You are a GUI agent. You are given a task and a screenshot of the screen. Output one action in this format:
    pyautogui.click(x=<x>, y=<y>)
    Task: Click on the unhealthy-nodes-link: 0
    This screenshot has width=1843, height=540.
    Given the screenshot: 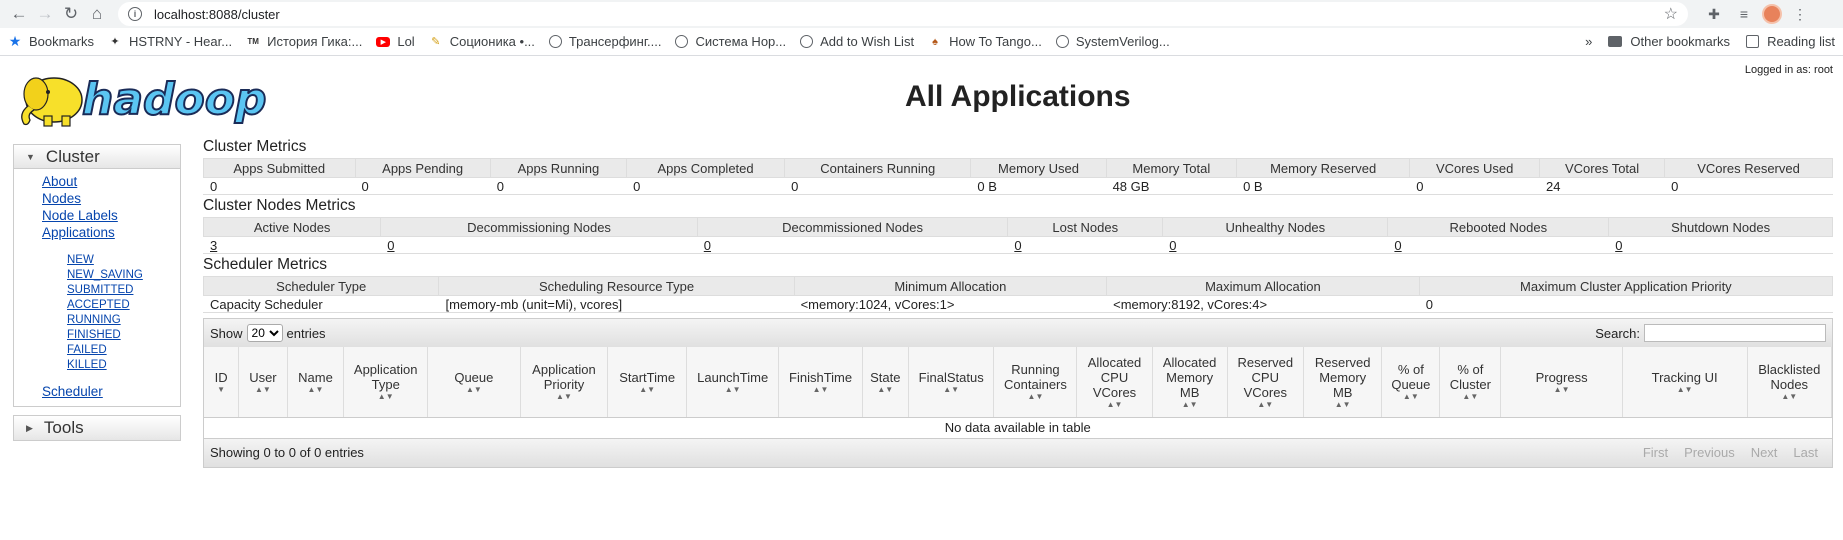 What is the action you would take?
    pyautogui.click(x=1172, y=245)
    